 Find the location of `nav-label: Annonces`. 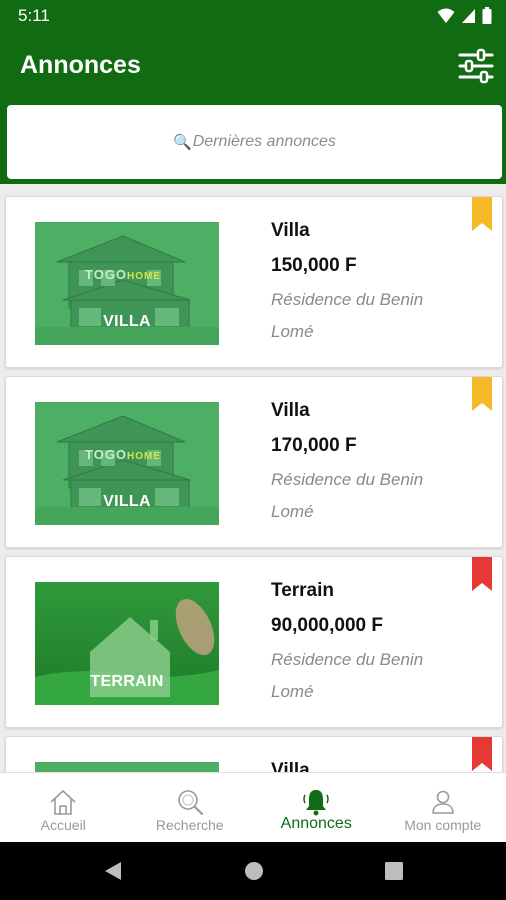

nav-label: Annonces is located at coordinates (316, 823).